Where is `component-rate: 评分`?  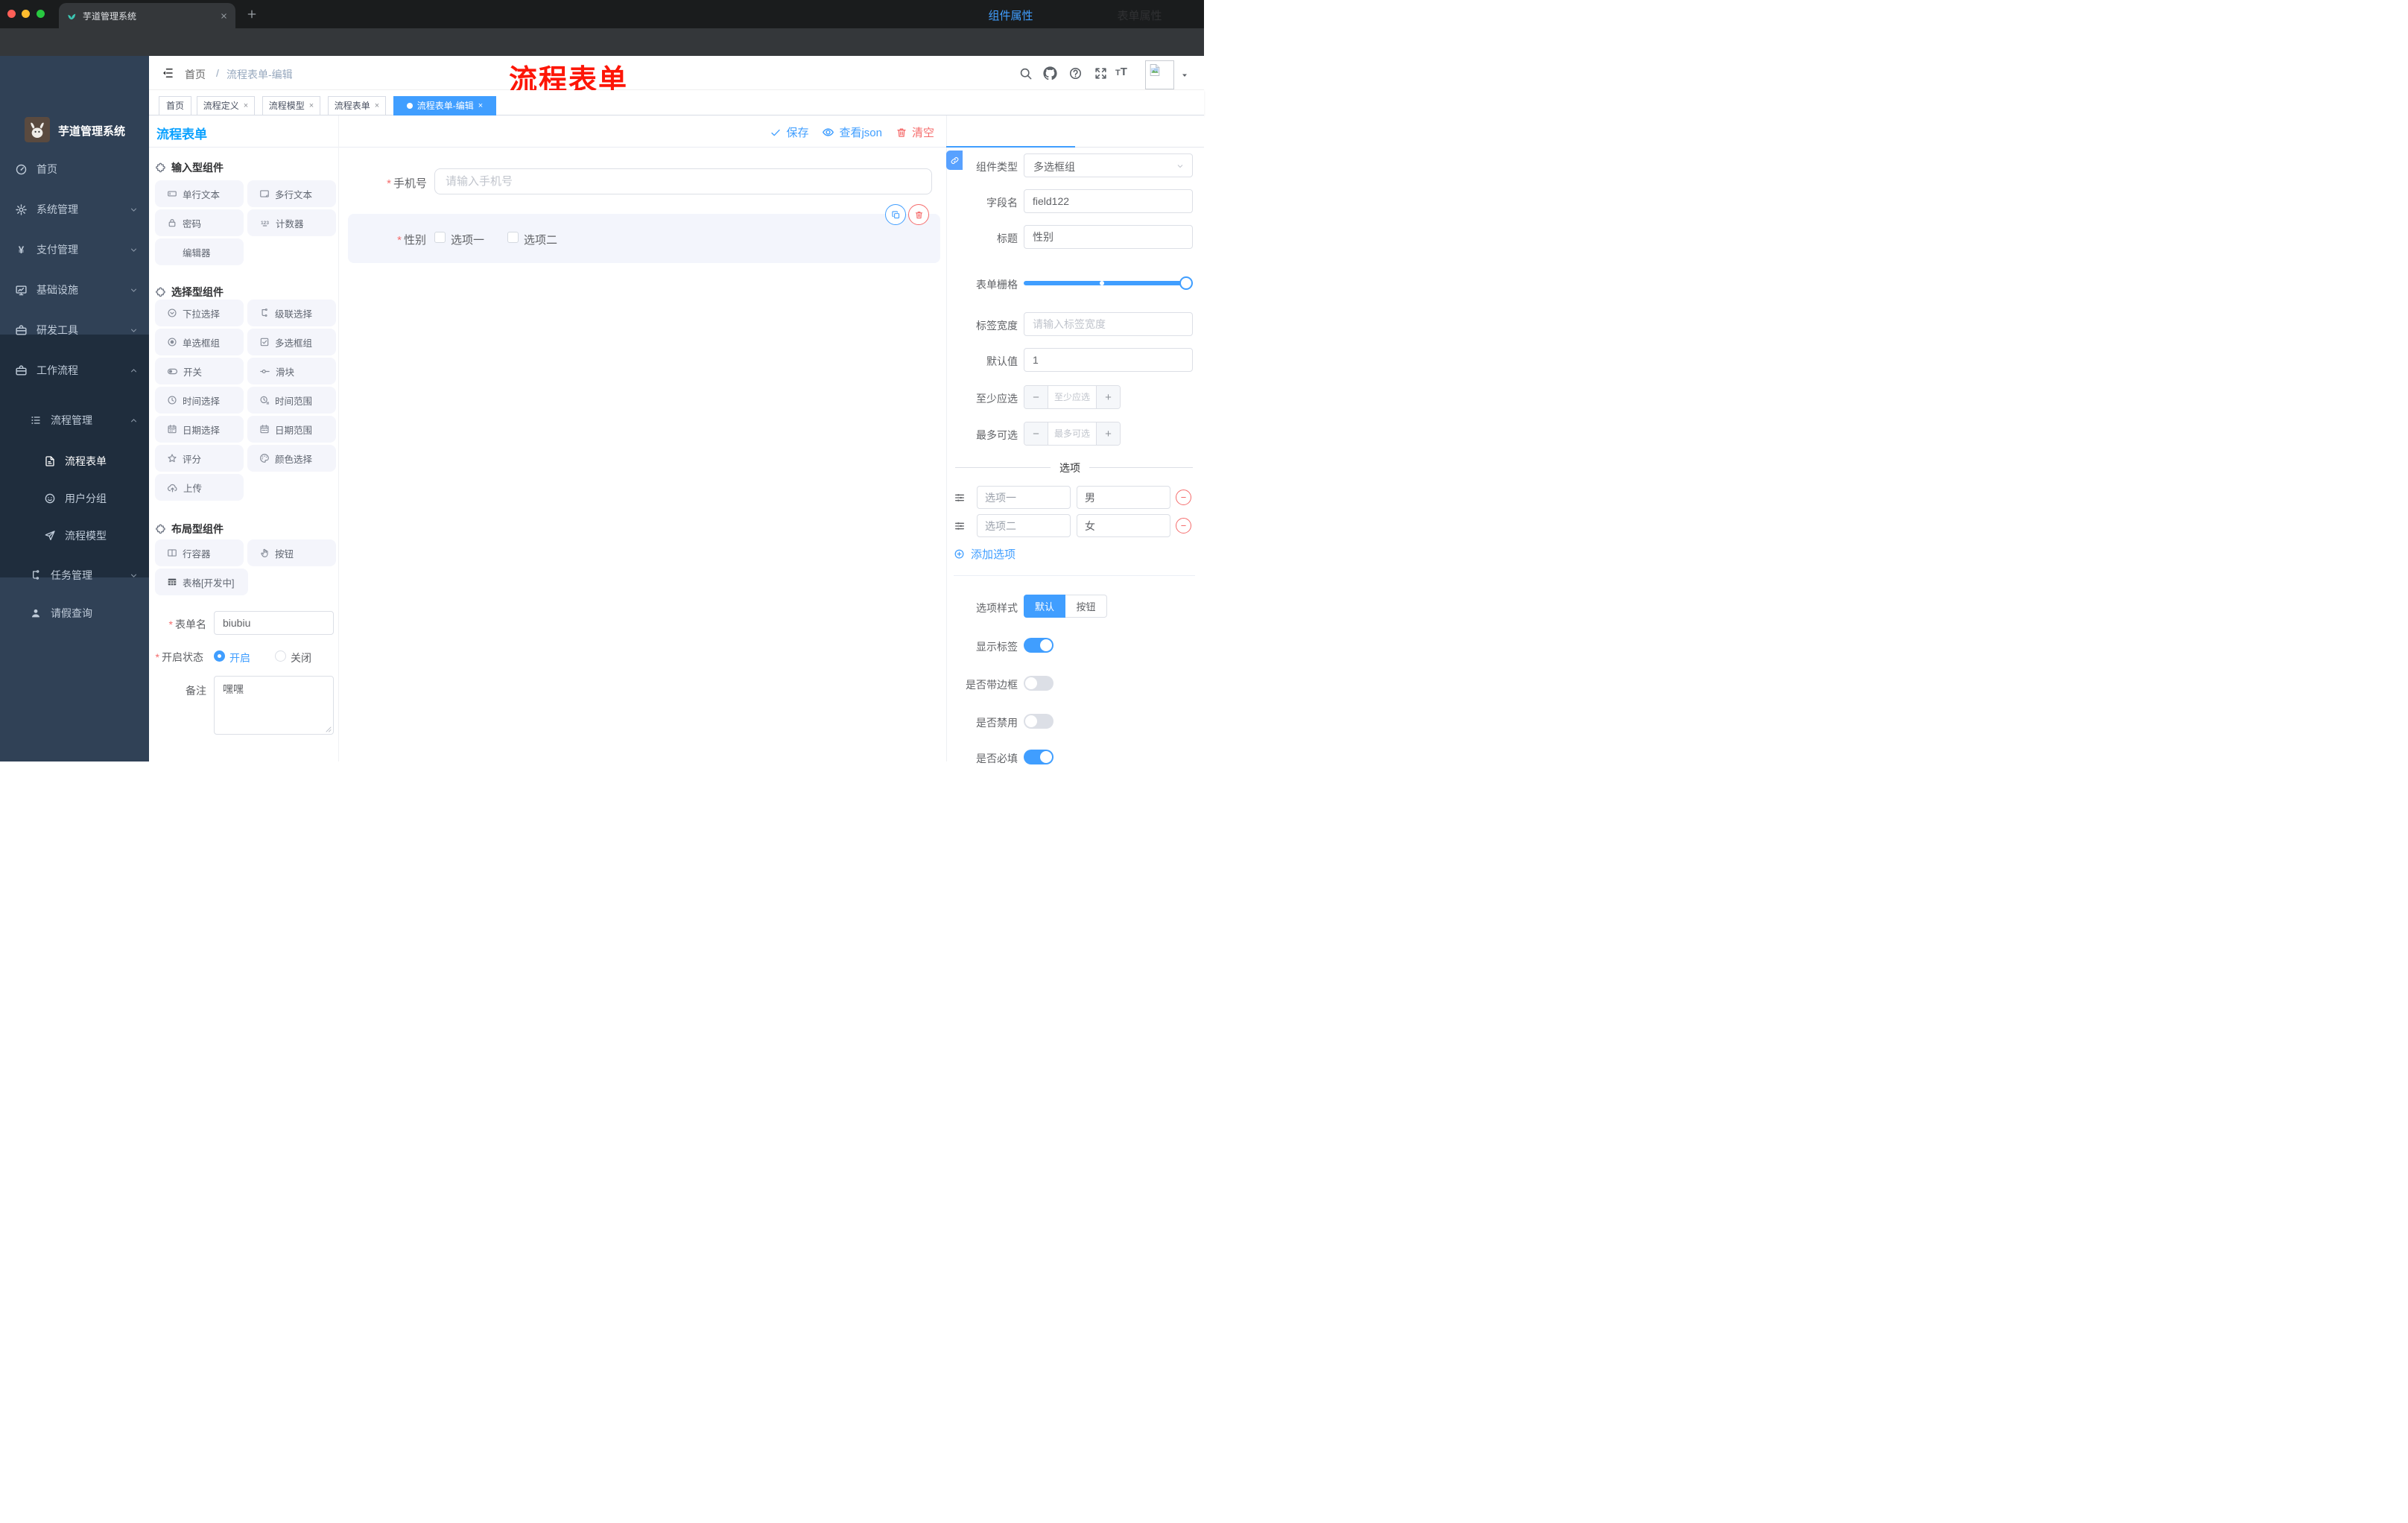 component-rate: 评分 is located at coordinates (199, 459).